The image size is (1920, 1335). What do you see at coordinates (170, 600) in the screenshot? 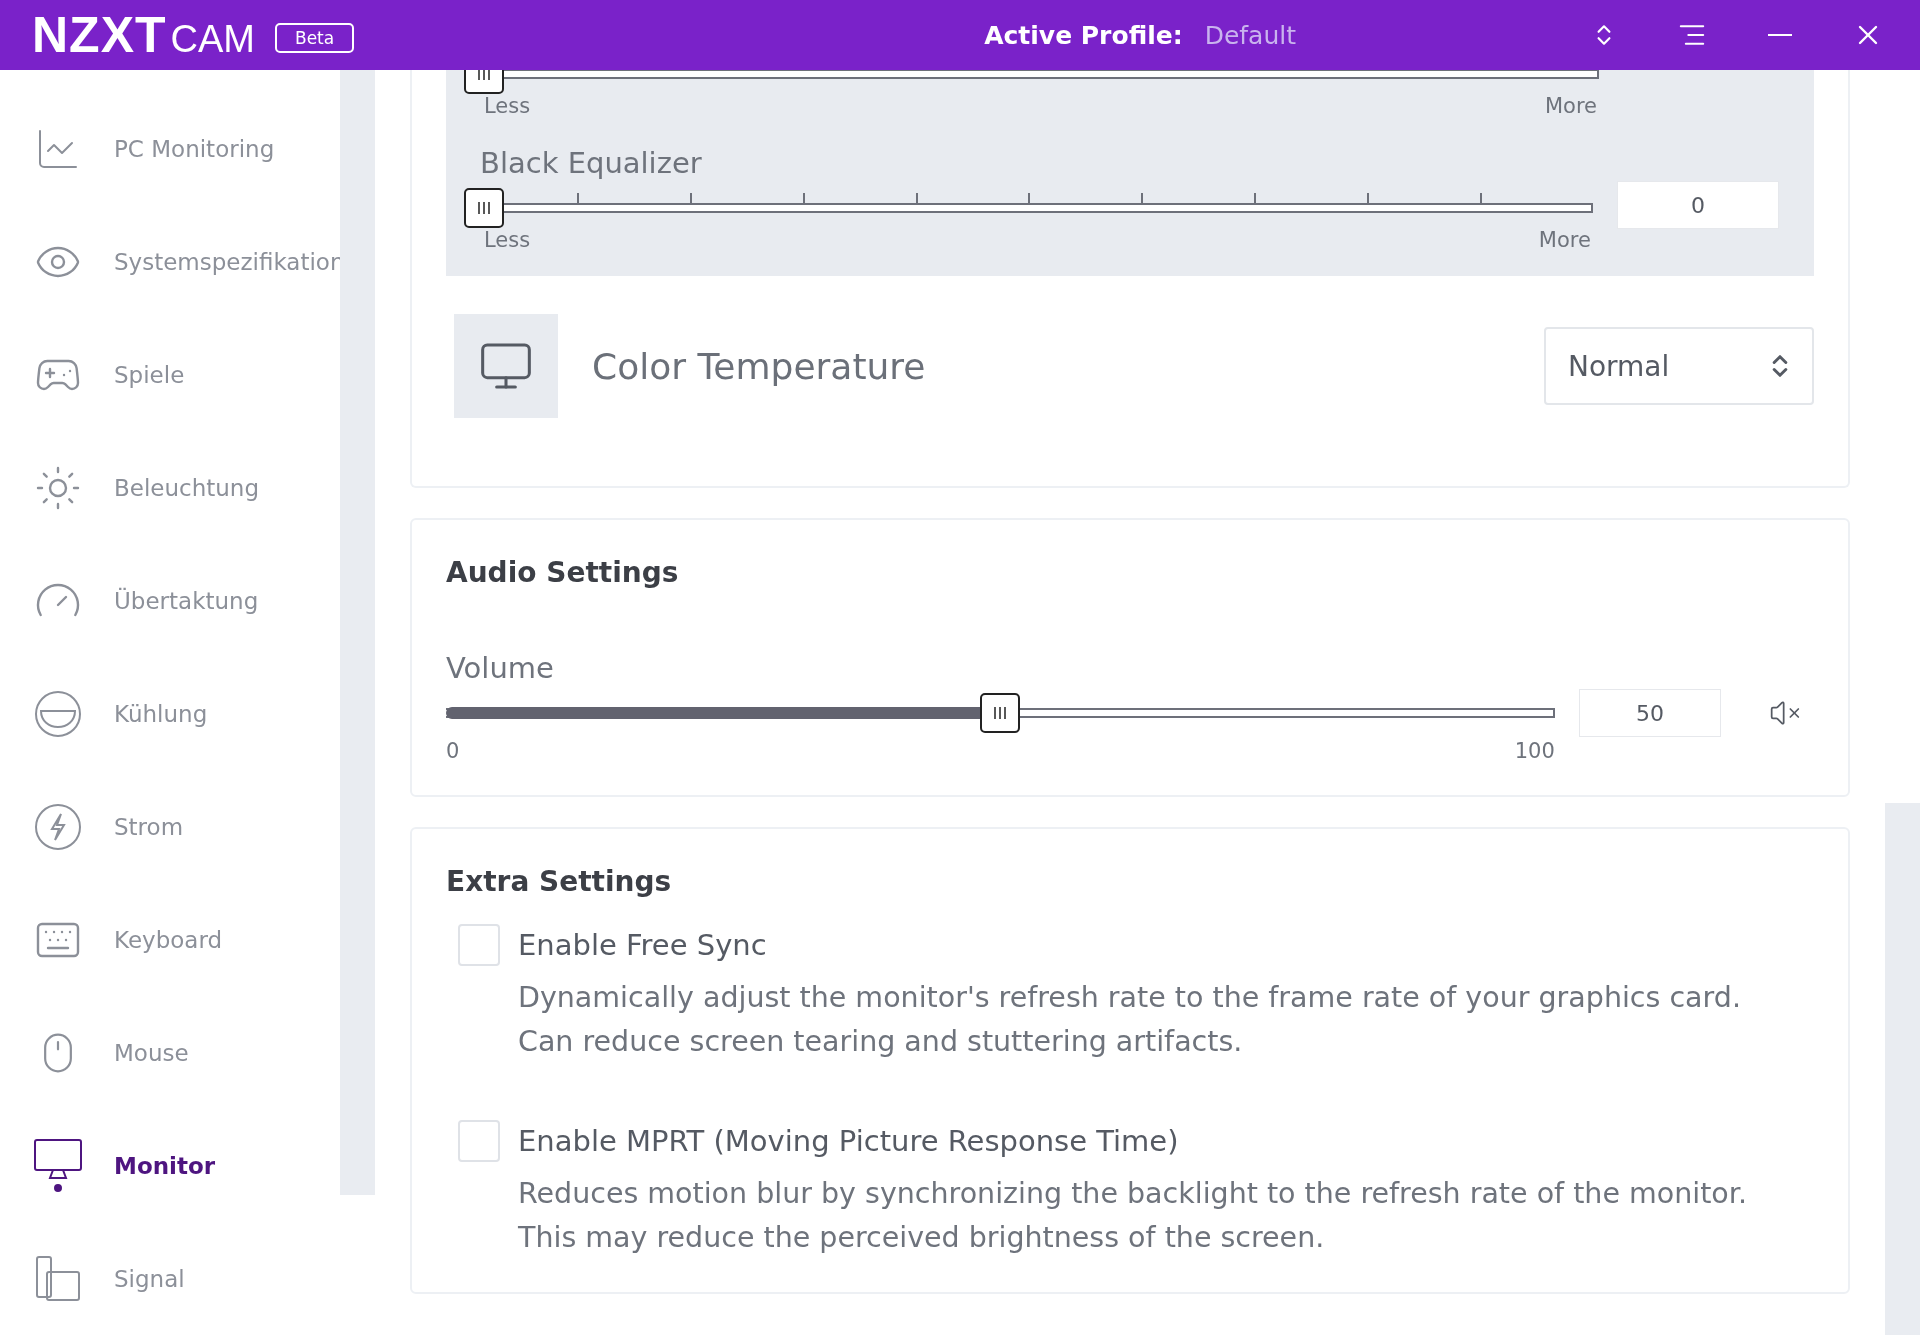
I see `sidebar-item: Übertaktung` at bounding box center [170, 600].